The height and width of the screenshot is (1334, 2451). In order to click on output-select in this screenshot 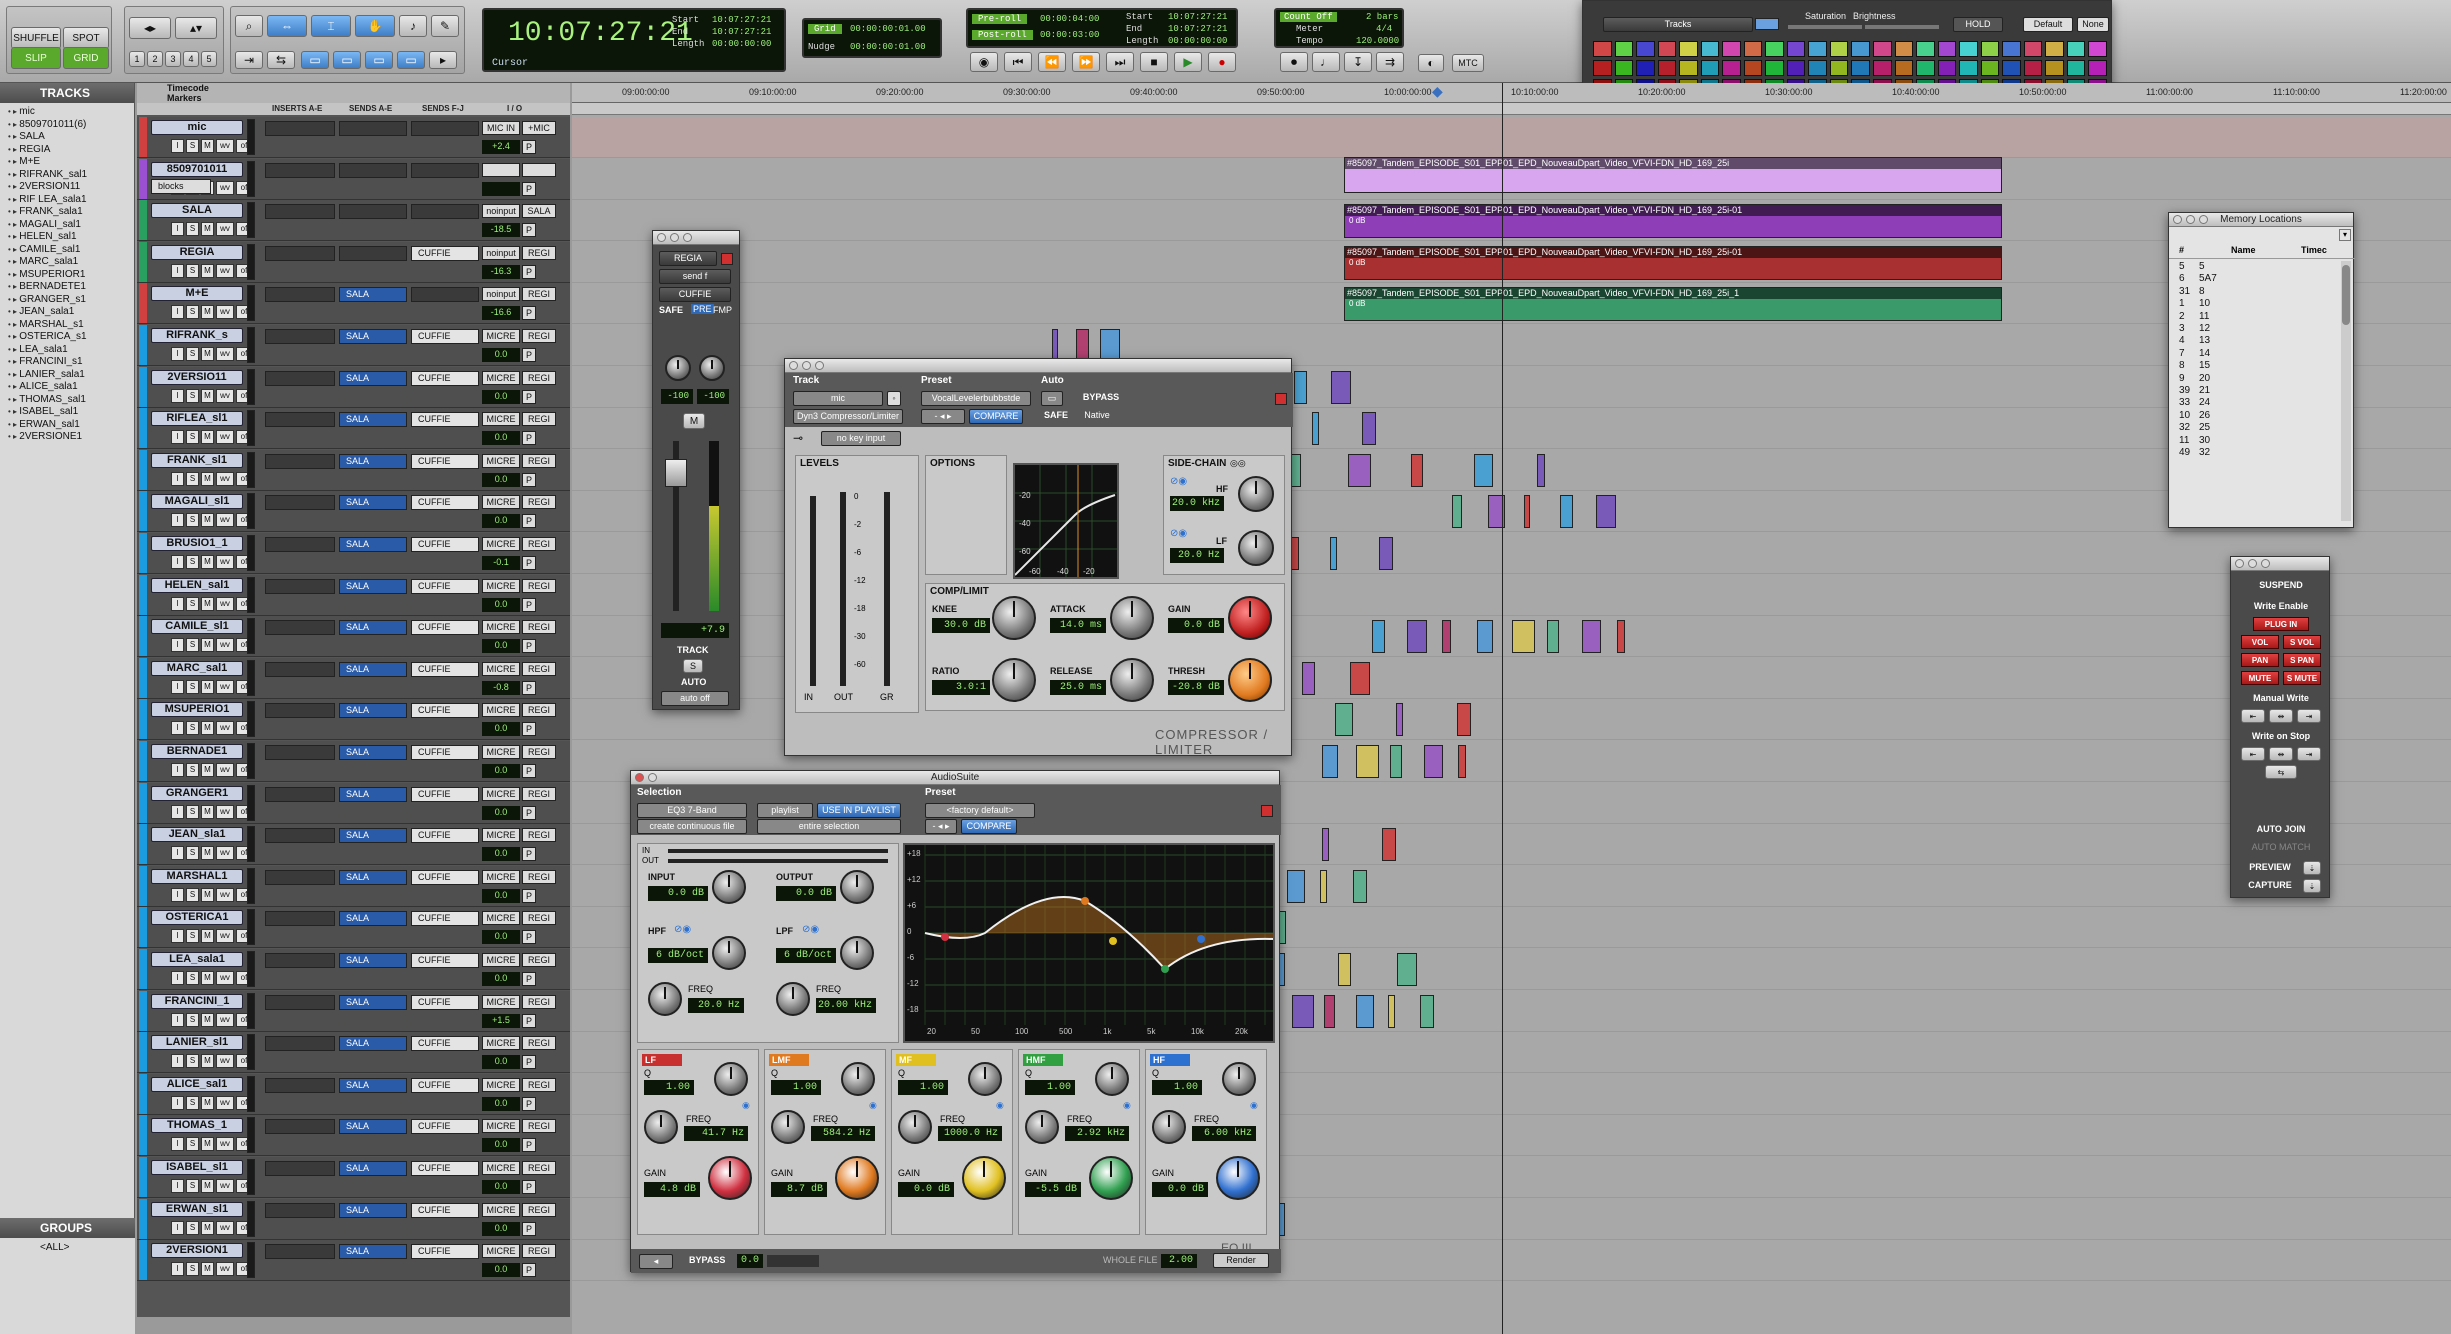, I will do `click(539, 169)`.